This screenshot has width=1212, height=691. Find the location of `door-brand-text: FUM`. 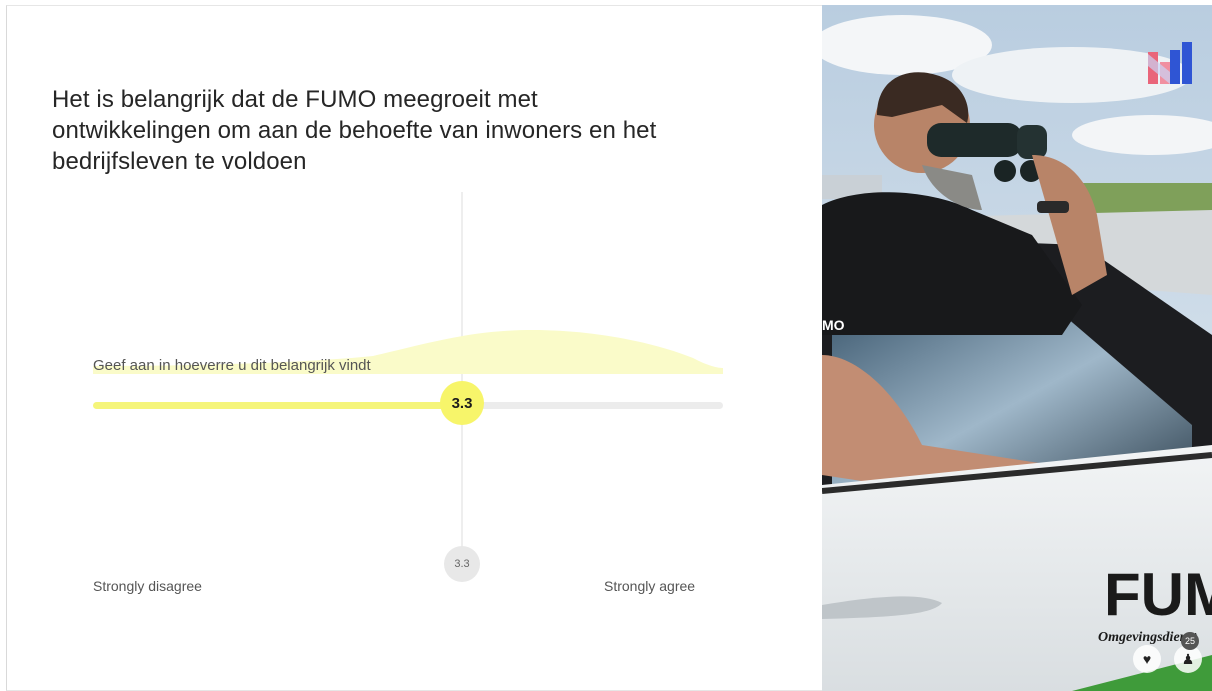

door-brand-text: FUM is located at coordinates (1158, 594).